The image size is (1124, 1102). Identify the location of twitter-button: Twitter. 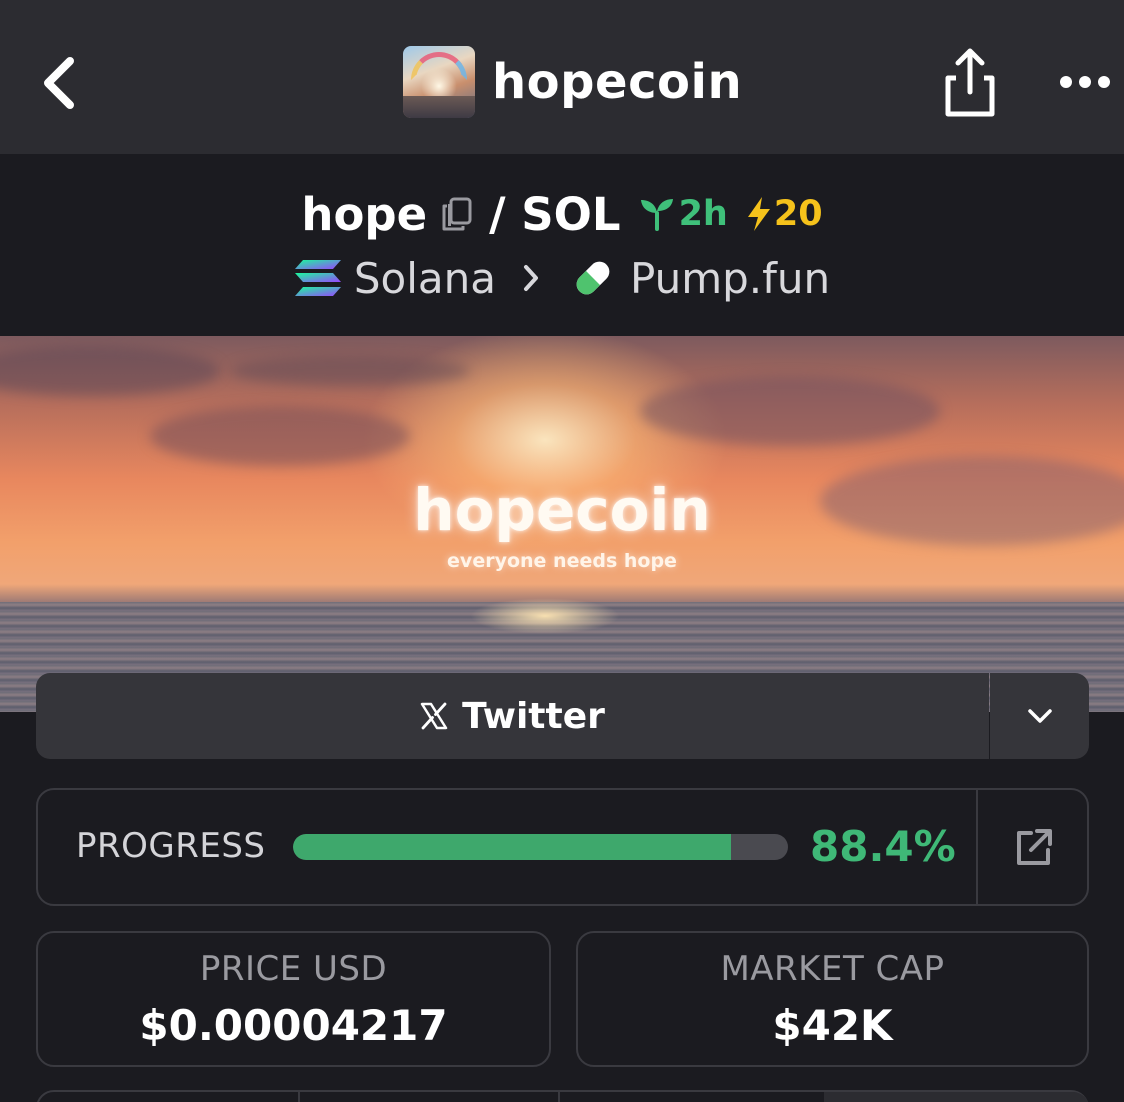
(512, 716).